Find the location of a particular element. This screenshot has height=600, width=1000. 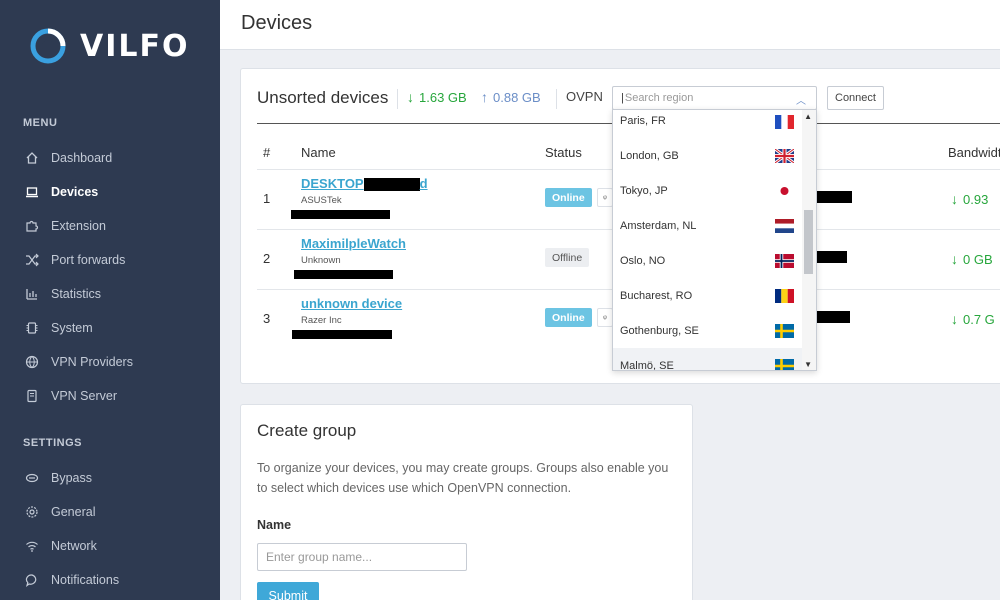

sidebar-item-extension: Extension is located at coordinates (64, 226).